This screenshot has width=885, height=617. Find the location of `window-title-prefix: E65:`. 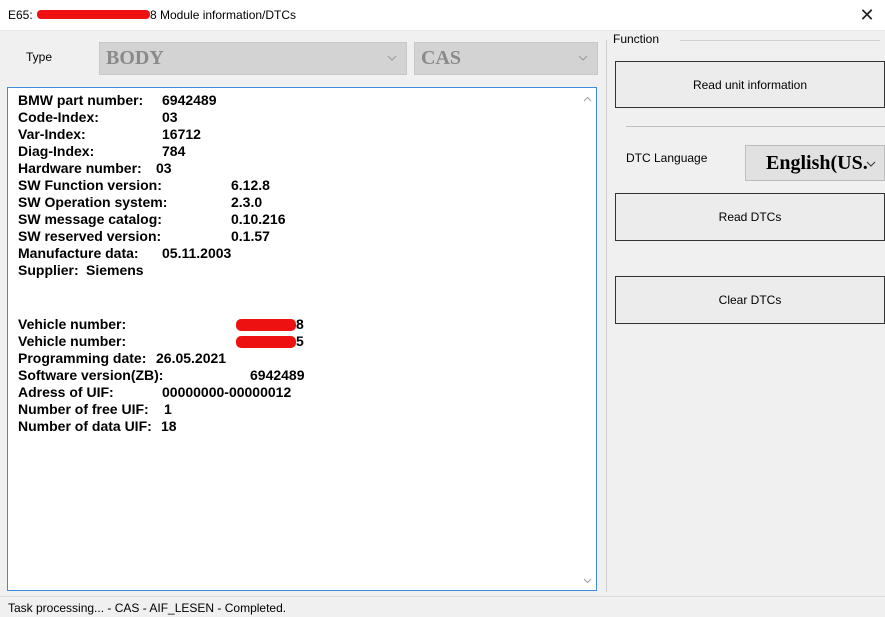

window-title-prefix: E65: is located at coordinates (20, 15).